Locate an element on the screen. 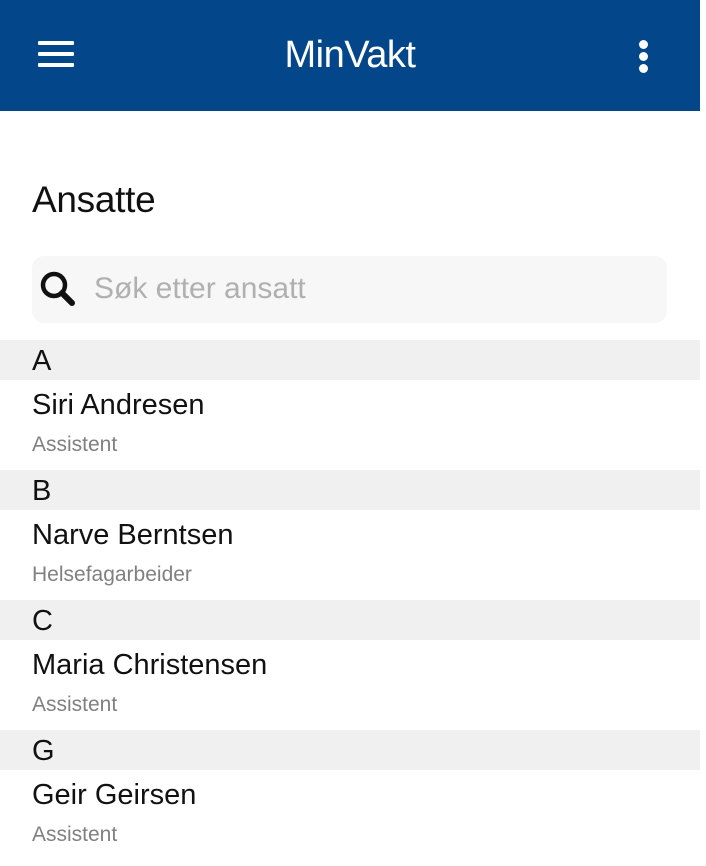 This screenshot has height=866, width=706. app-bar: MinVakt is located at coordinates (350, 55).